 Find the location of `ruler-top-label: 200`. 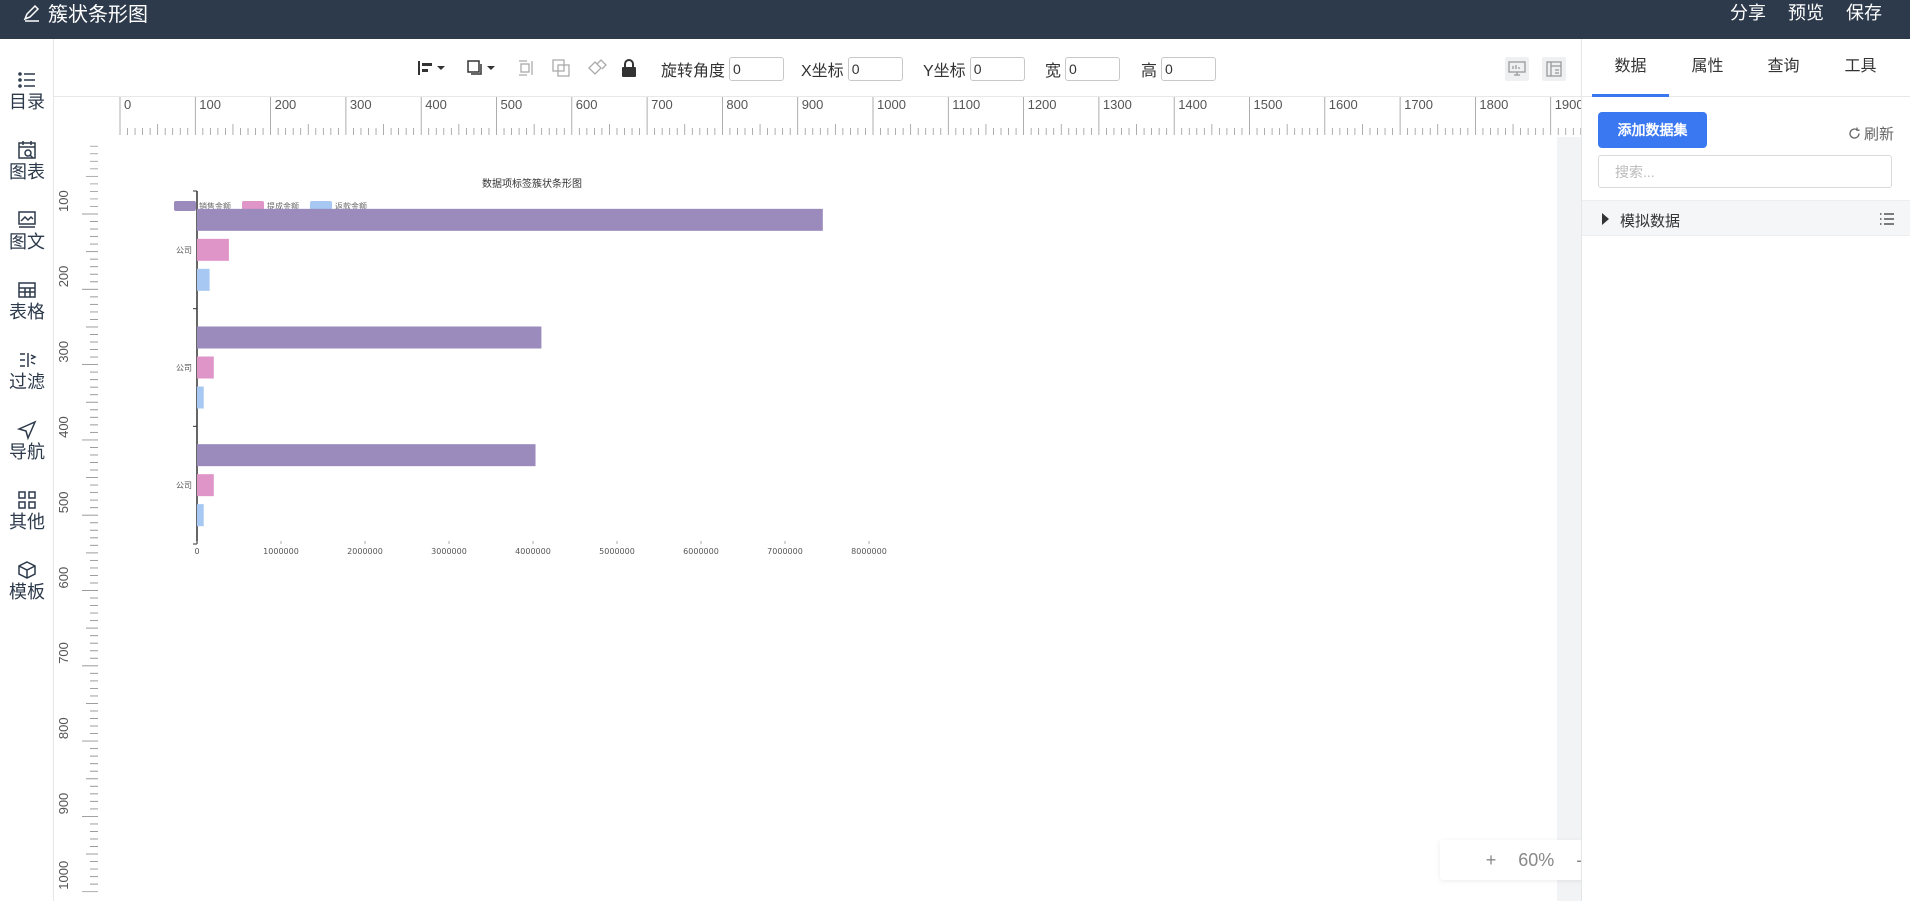

ruler-top-label: 200 is located at coordinates (286, 104).